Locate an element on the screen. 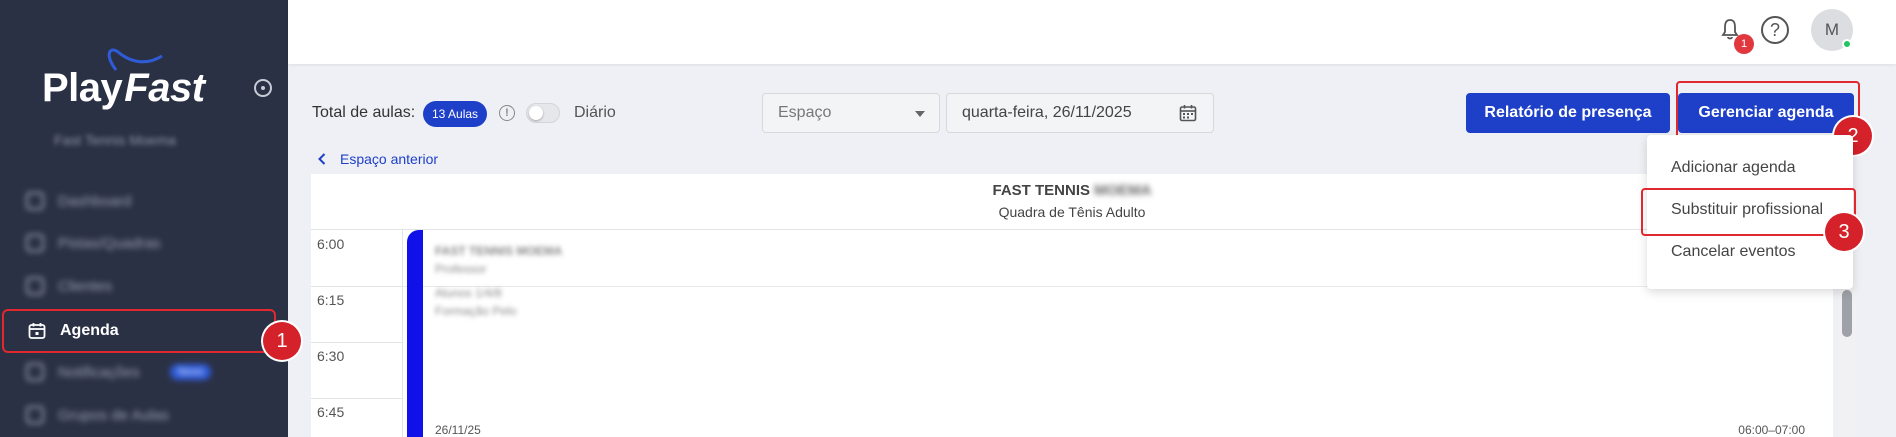 Image resolution: width=1896 pixels, height=437 pixels. event-title: FAST TENNIS MOEMA is located at coordinates (499, 251).